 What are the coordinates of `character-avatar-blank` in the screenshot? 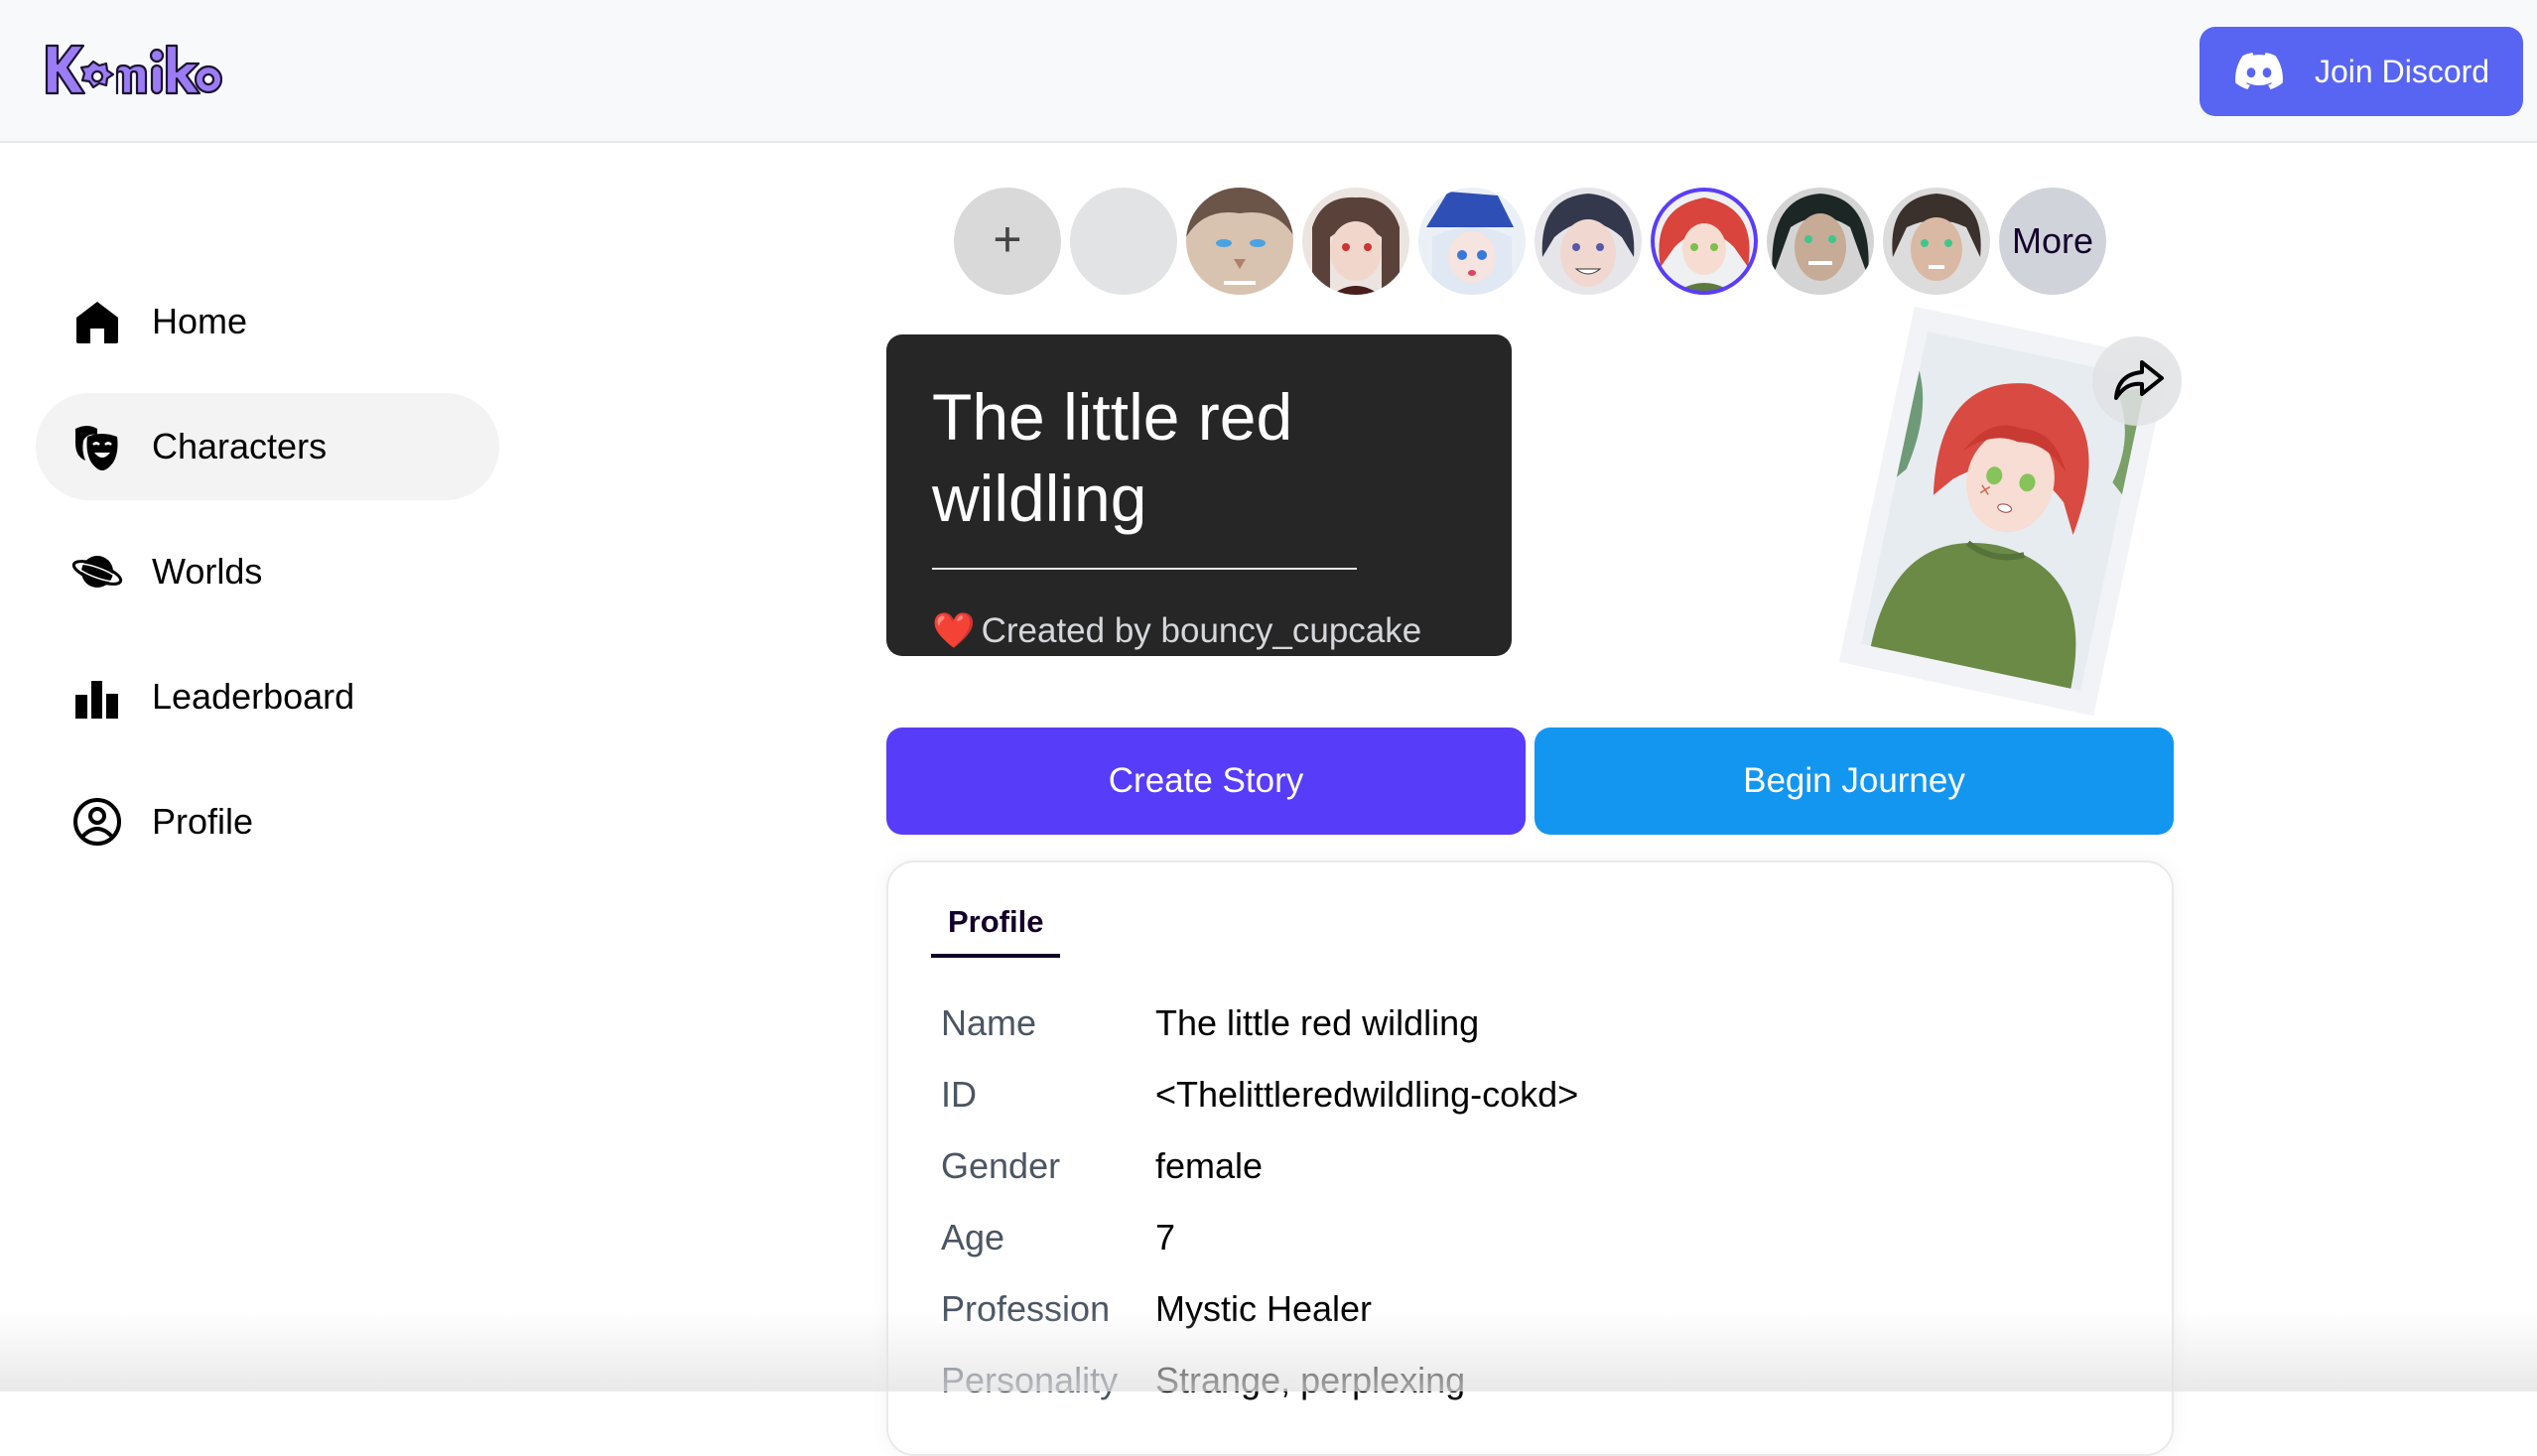 It's located at (1123, 241).